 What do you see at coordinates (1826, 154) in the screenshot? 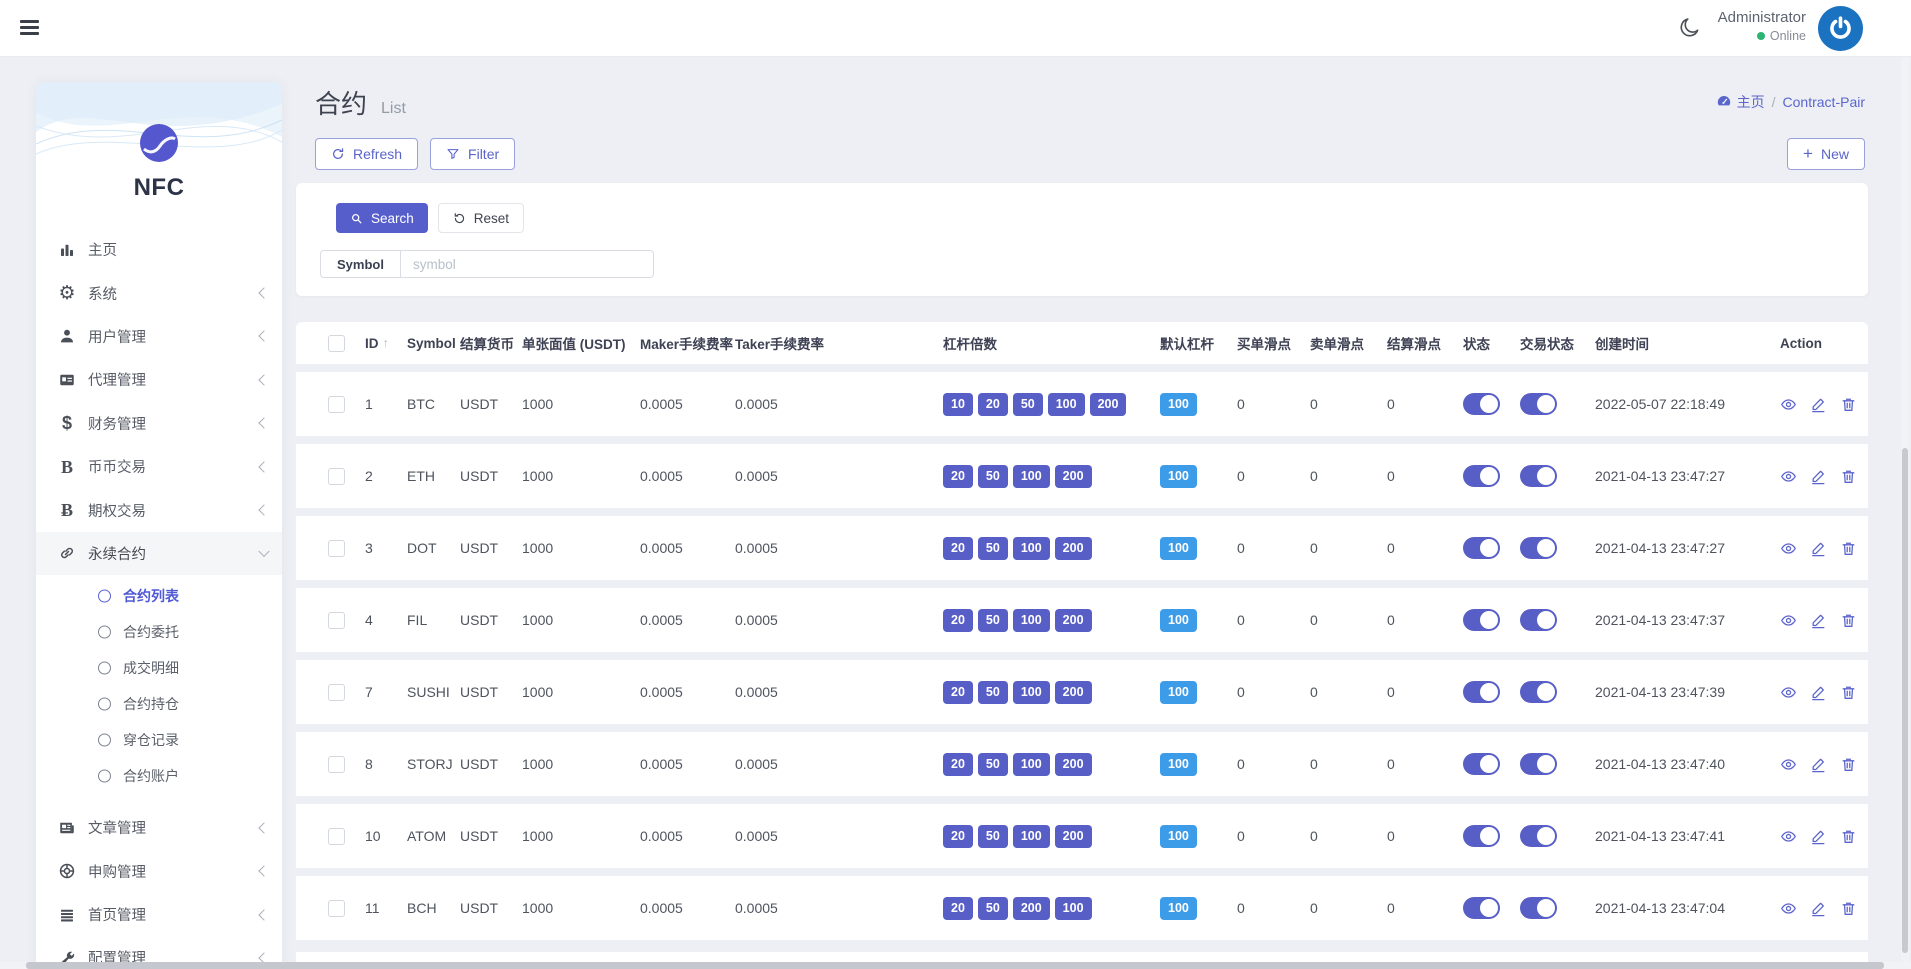
I see `new-button: + New` at bounding box center [1826, 154].